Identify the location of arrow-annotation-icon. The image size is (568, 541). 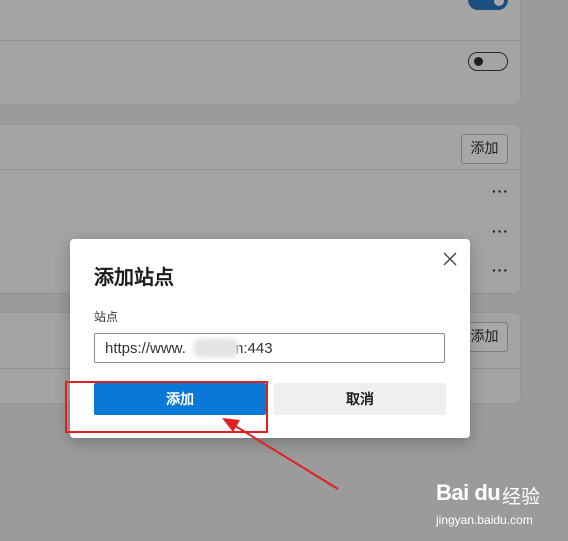
(280, 454).